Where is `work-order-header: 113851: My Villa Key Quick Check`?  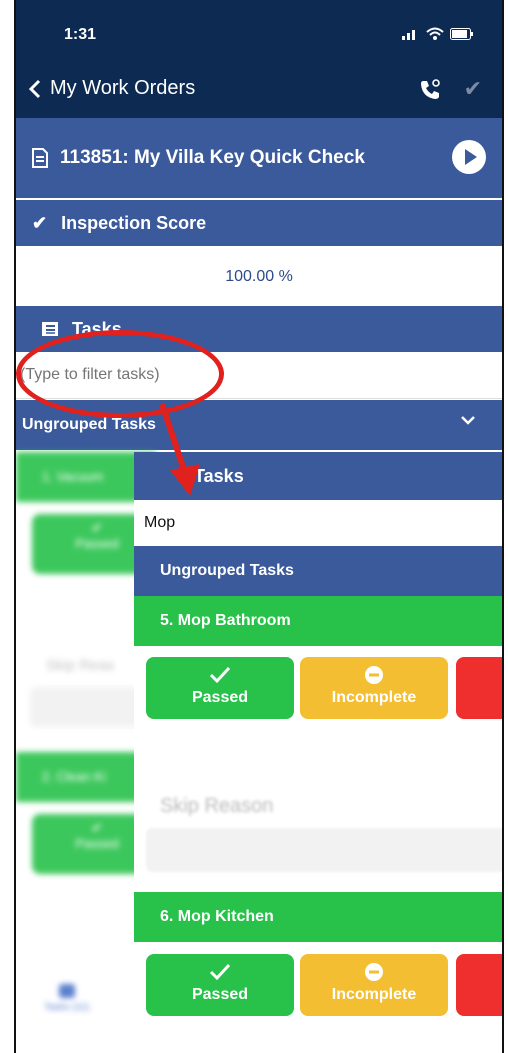 work-order-header: 113851: My Villa Key Quick Check is located at coordinates (259, 158).